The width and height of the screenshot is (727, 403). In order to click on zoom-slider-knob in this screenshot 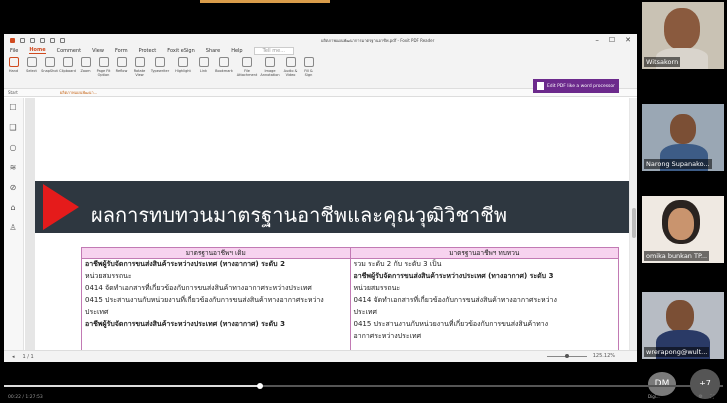, I will do `click(567, 356)`.